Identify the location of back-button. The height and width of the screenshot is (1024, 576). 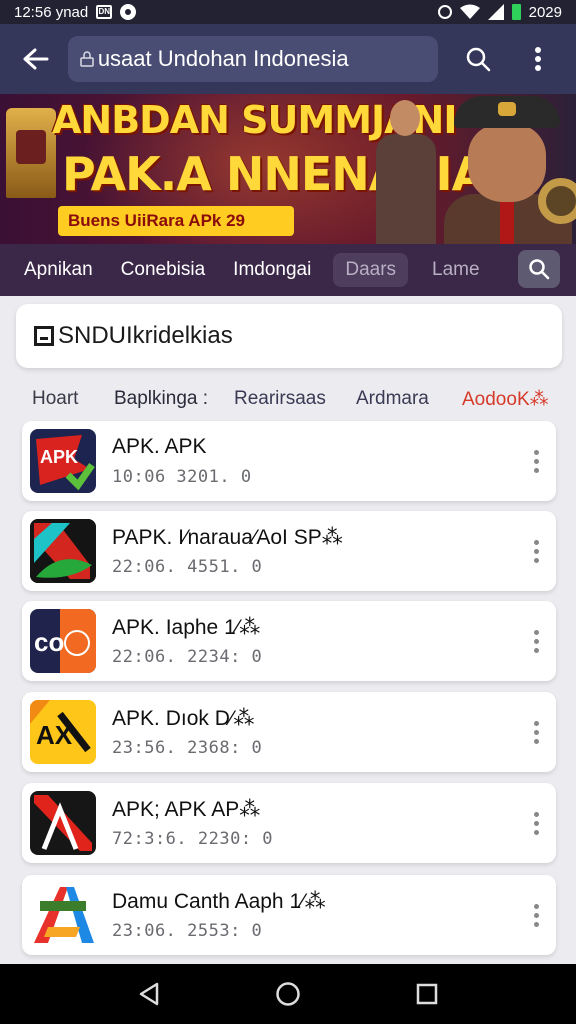
(36, 59).